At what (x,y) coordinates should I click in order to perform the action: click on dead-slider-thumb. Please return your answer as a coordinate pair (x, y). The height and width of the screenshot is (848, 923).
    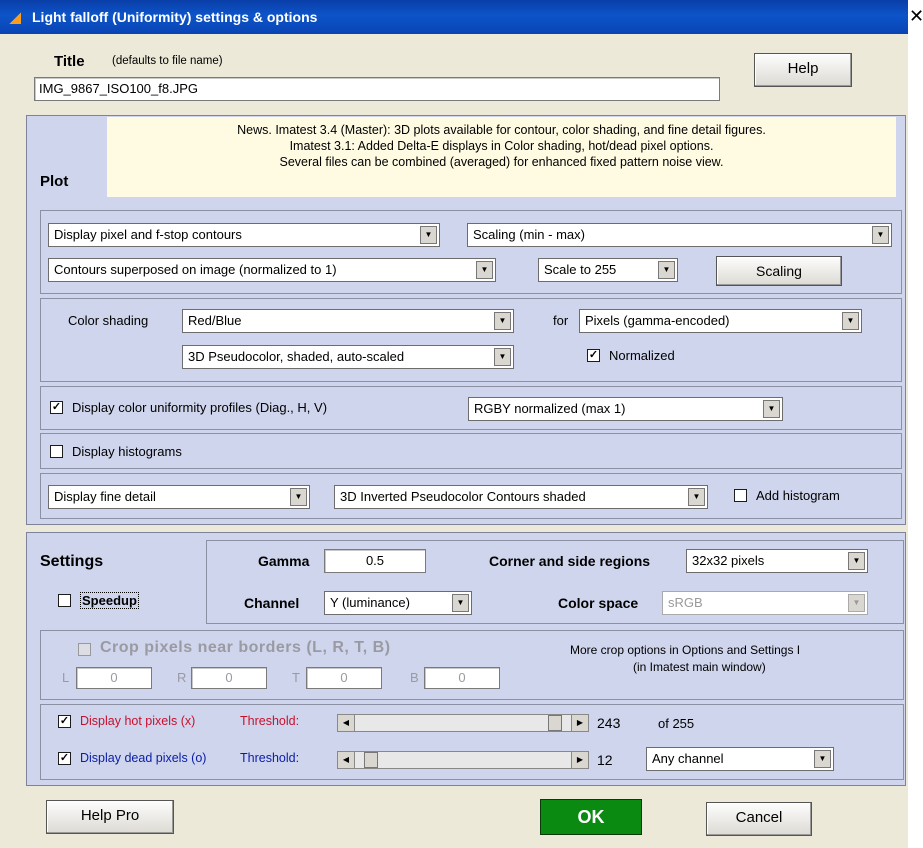
    Looking at the image, I should click on (371, 760).